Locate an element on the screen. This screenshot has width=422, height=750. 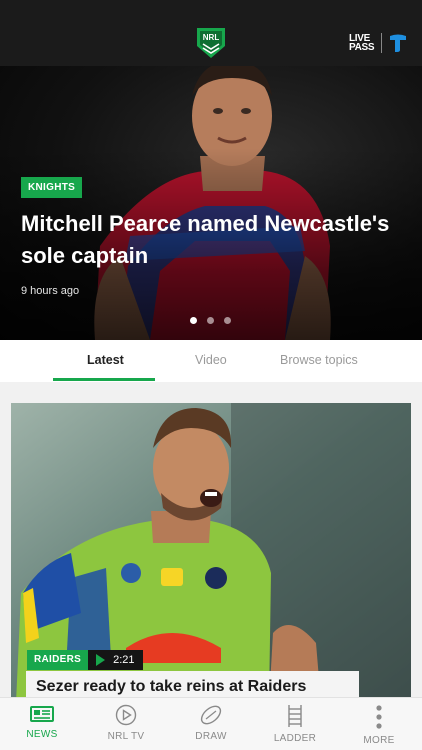
nav-ladder: LADDER is located at coordinates (295, 724).